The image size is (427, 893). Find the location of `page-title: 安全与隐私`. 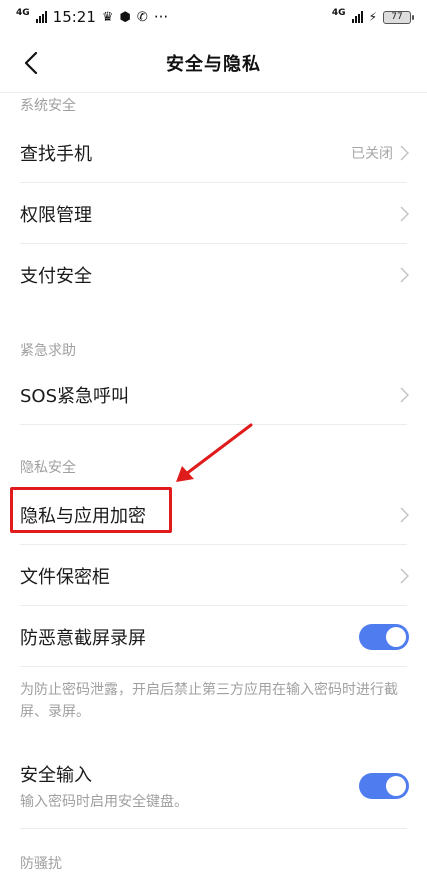

page-title: 安全与隐私 is located at coordinates (213, 64).